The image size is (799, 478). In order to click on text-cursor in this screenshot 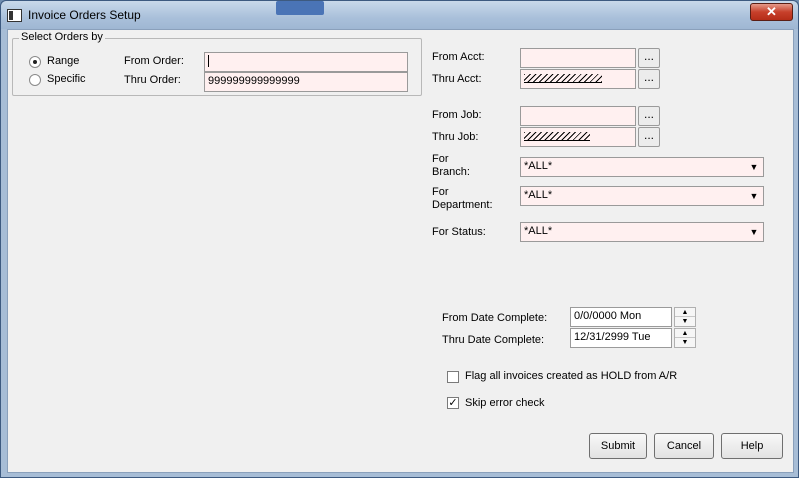, I will do `click(208, 61)`.